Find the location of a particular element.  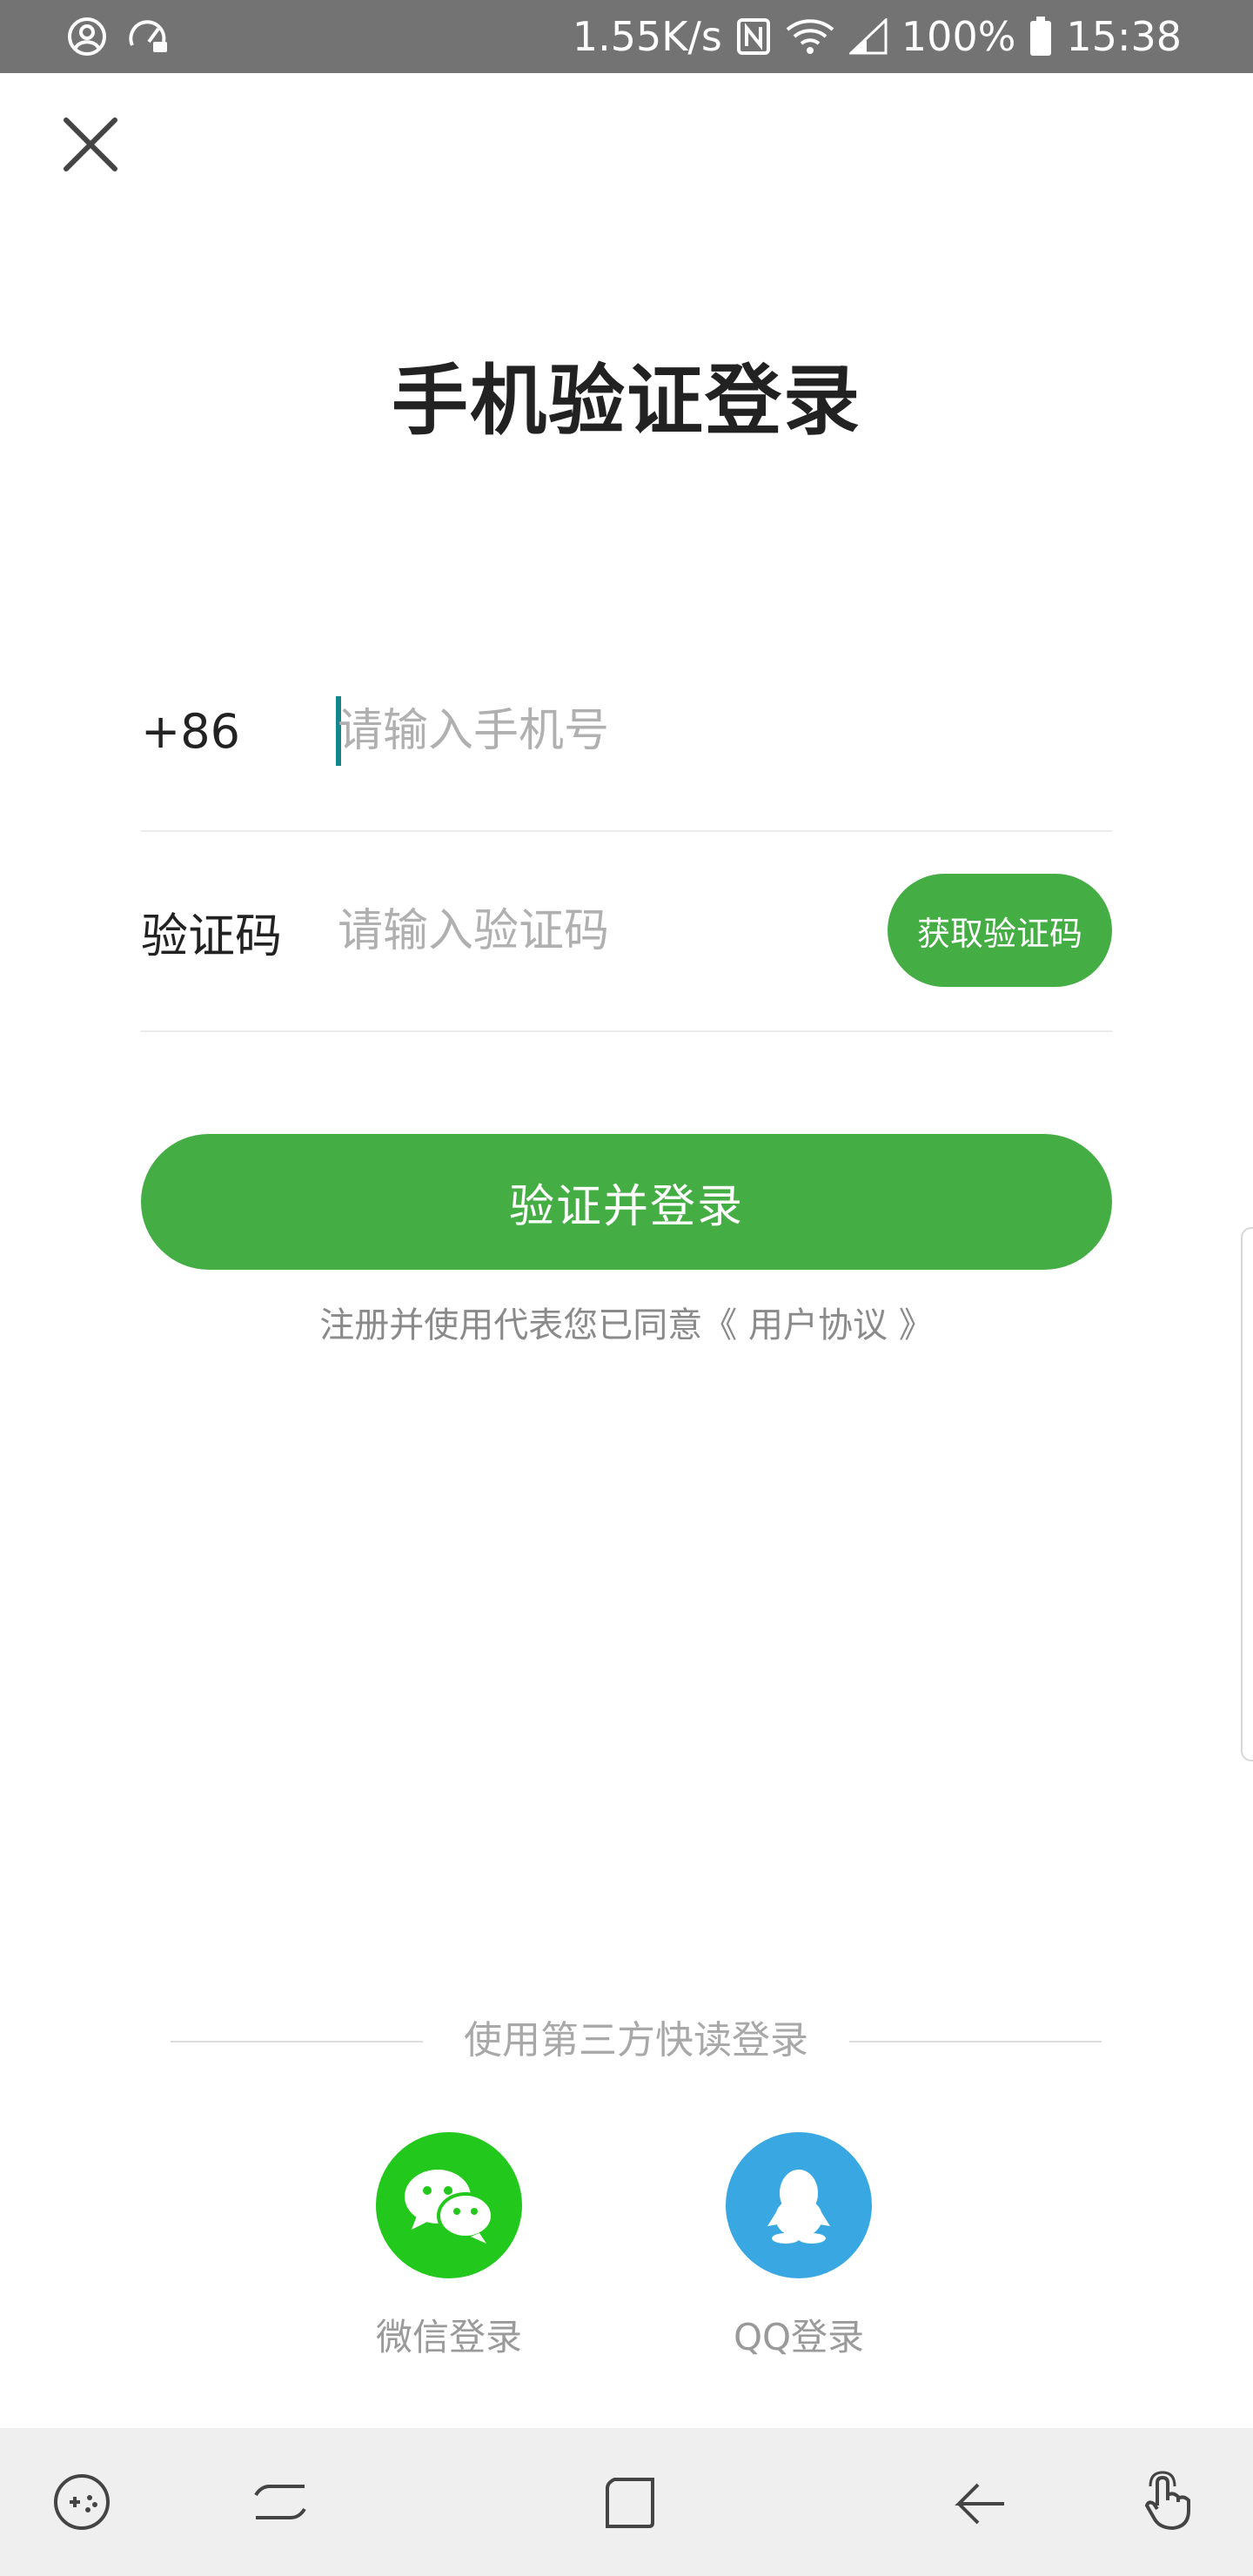

qq-login-label: QQ登录 is located at coordinates (799, 2337).